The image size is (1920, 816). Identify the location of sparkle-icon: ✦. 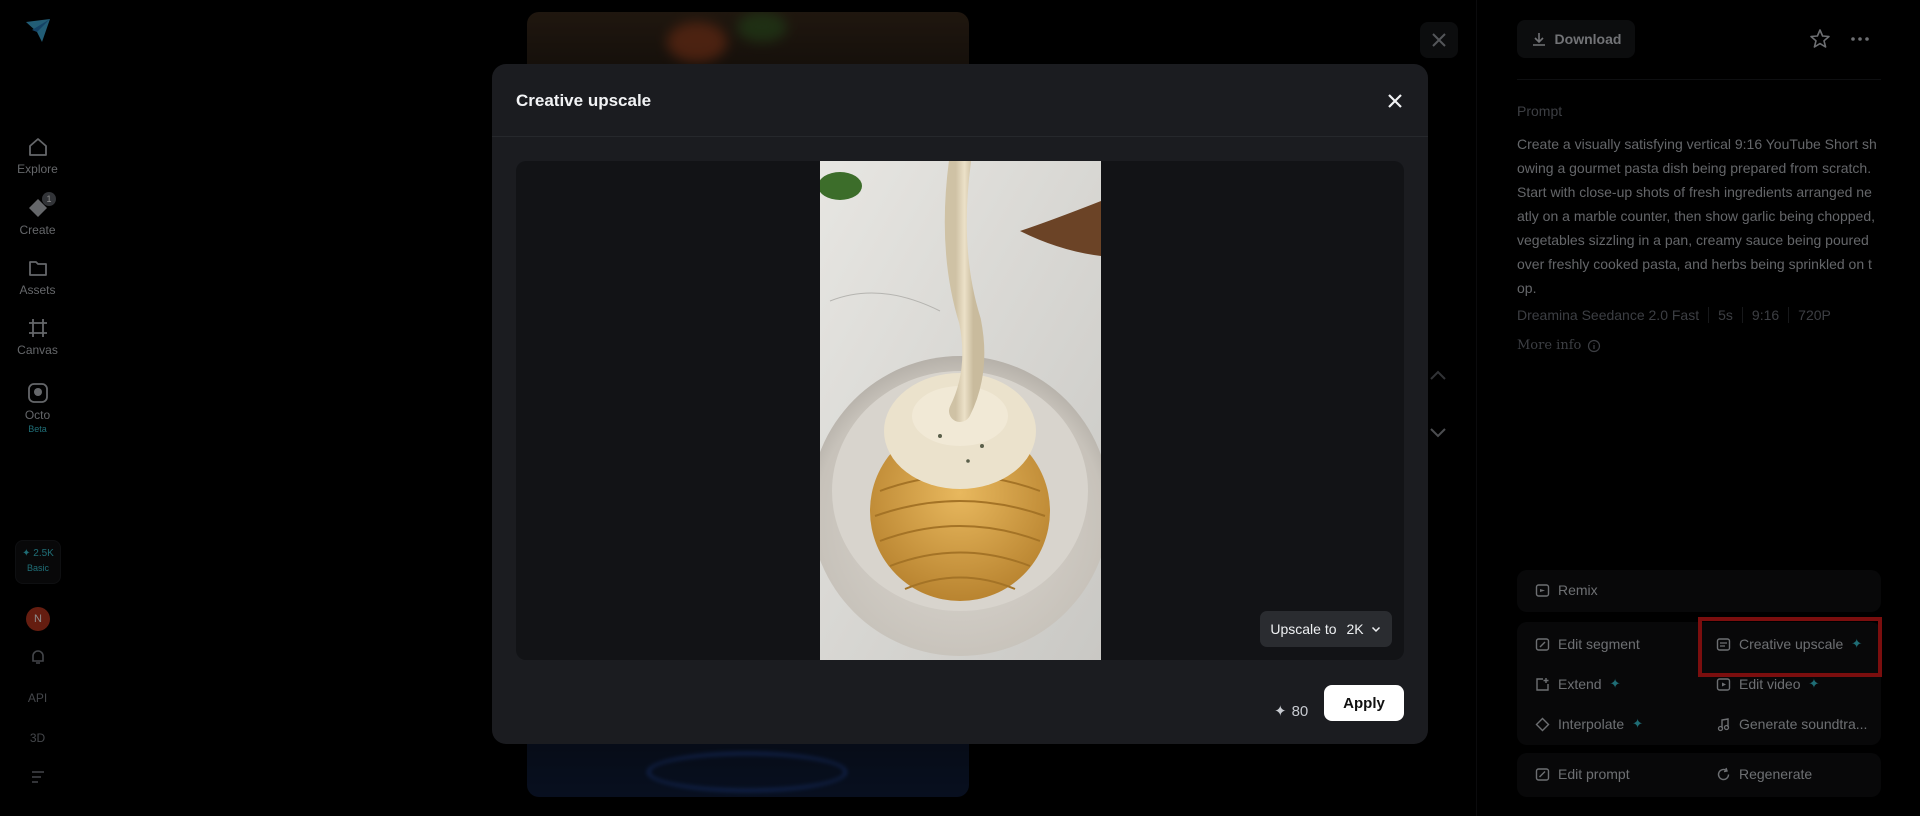
(1280, 711).